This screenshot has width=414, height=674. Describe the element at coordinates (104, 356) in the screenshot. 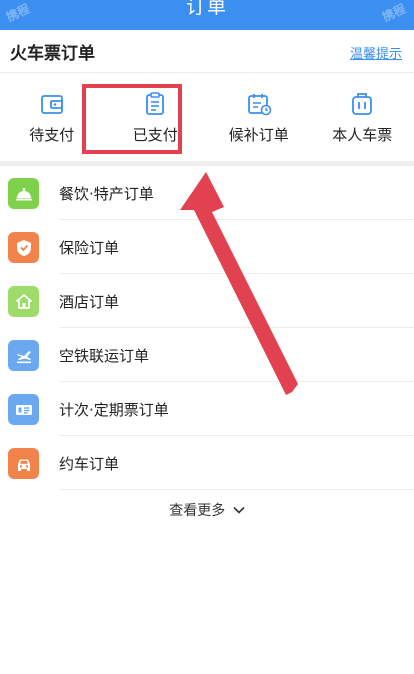

I see `list-item-label: 空铁联运订单` at that location.